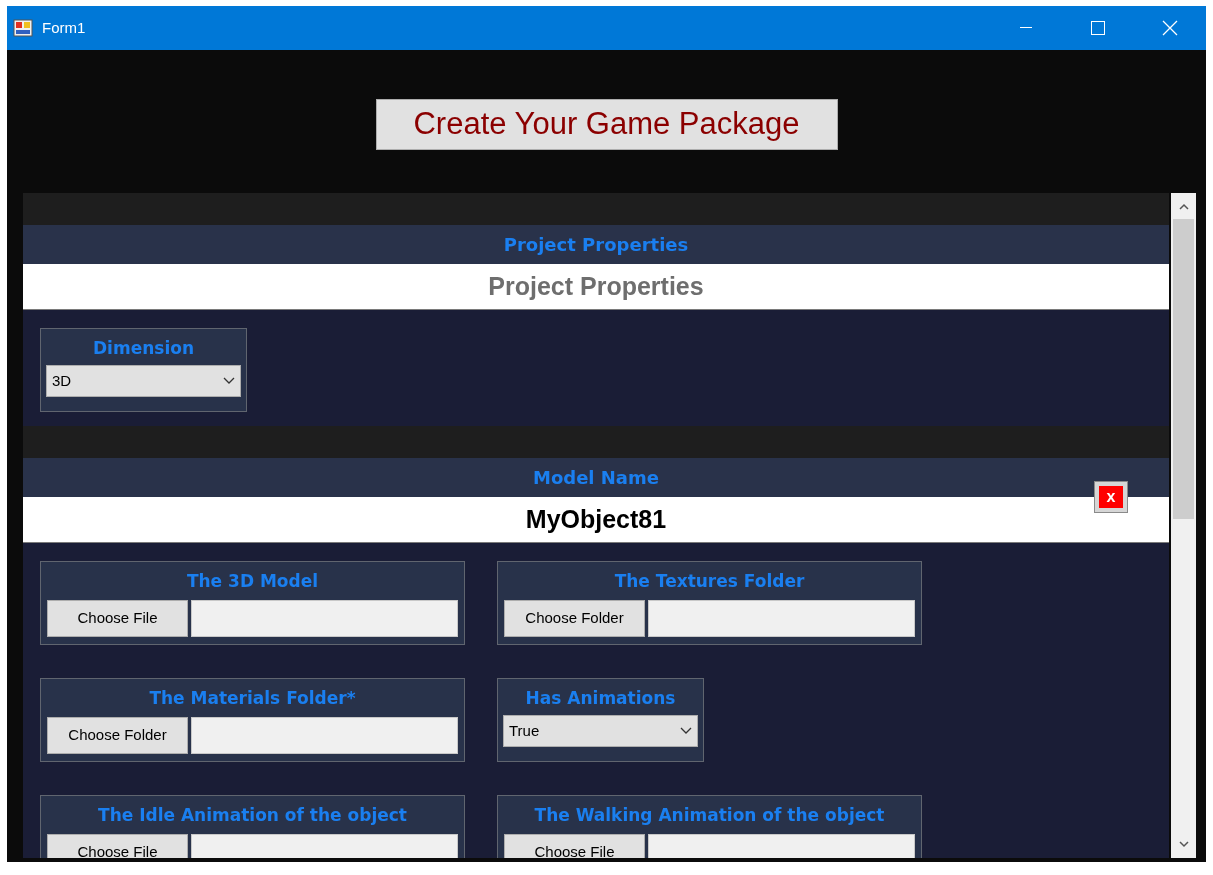 The height and width of the screenshot is (875, 1213). Describe the element at coordinates (596, 519) in the screenshot. I see `section-name: MyObject81` at that location.